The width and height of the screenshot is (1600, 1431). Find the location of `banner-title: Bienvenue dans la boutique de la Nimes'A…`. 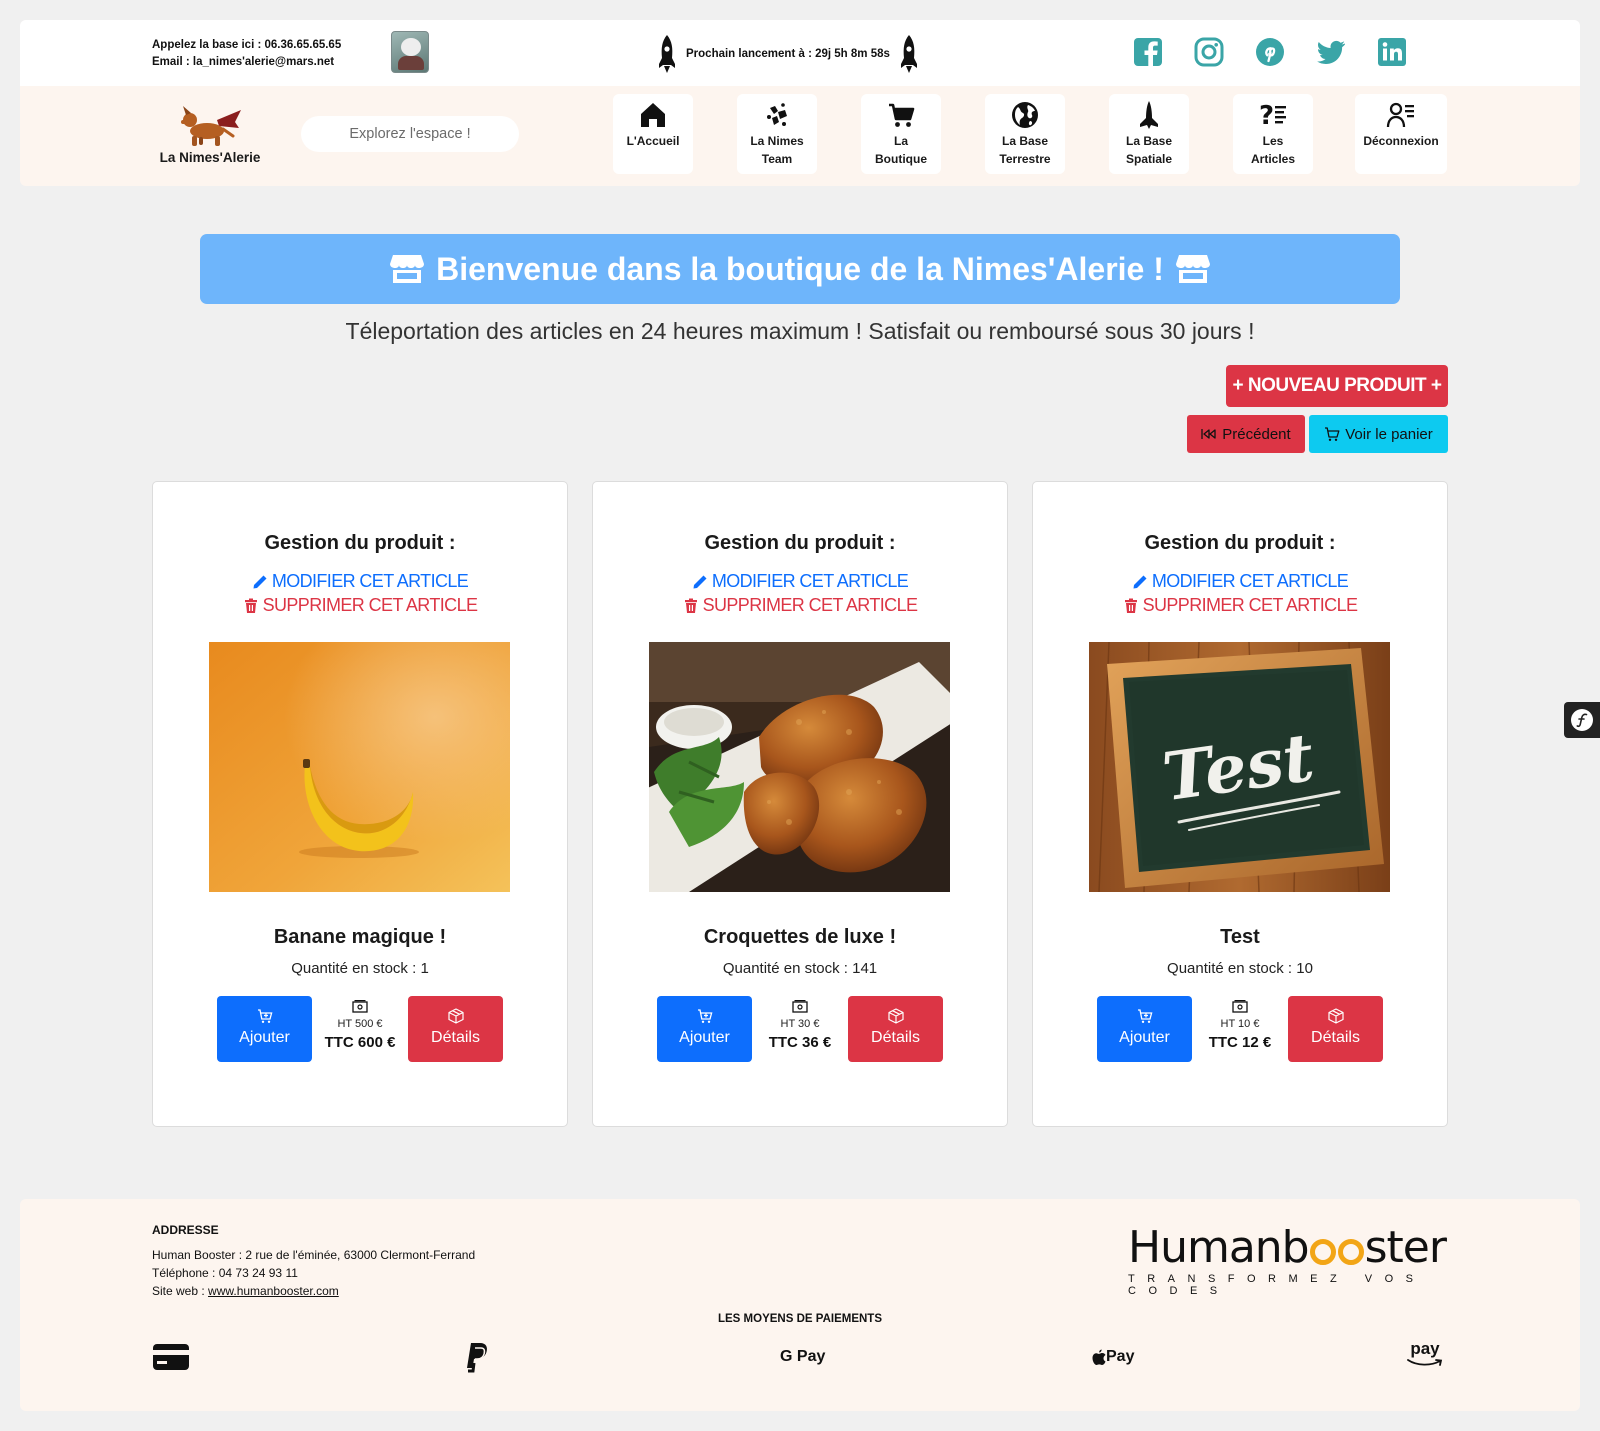

banner-title: Bienvenue dans la boutique de la Nimes'A… is located at coordinates (800, 268).